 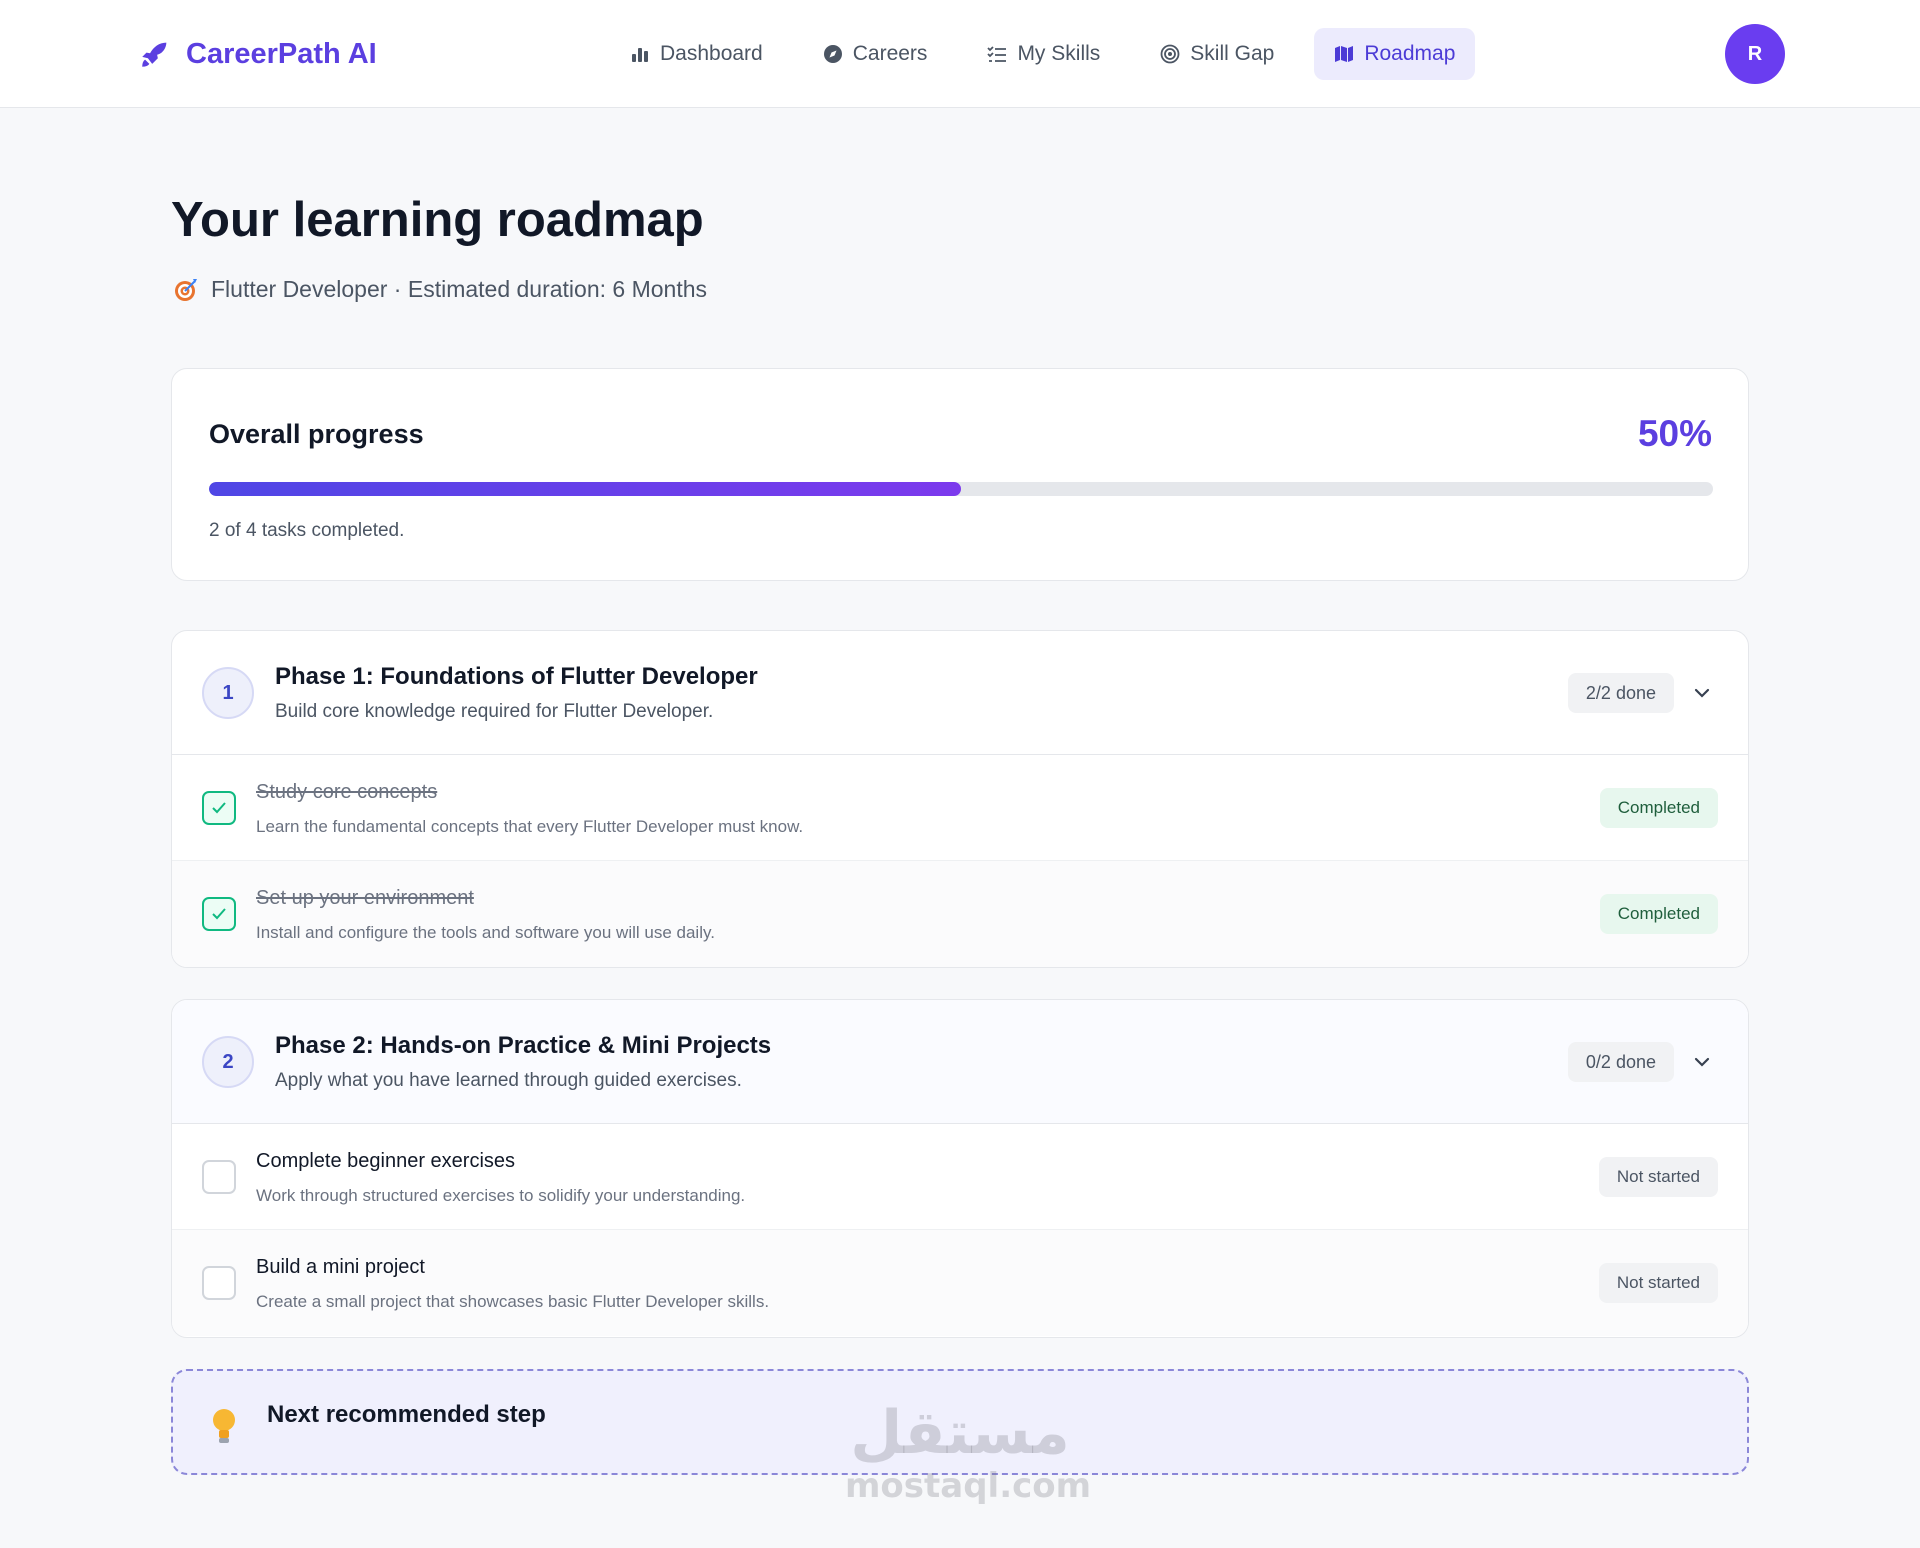 I want to click on brand-logo: CareerPath AI, so click(x=257, y=54).